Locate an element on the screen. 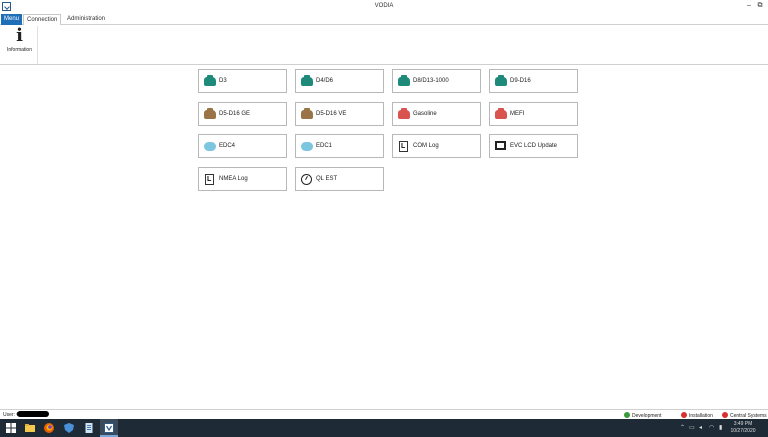 The image size is (768, 437). shield-icon is located at coordinates (69, 428).